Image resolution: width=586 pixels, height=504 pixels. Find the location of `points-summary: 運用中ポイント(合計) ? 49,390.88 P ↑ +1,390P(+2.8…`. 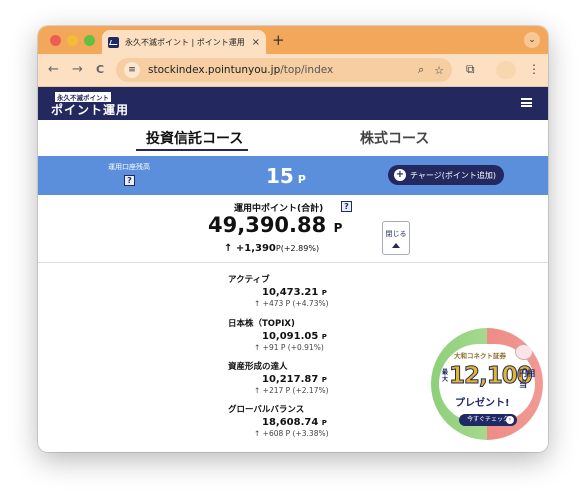

points-summary: 運用中ポイント(合計) ? 49,390.88 P ↑ +1,390P(+2.8… is located at coordinates (293, 229).